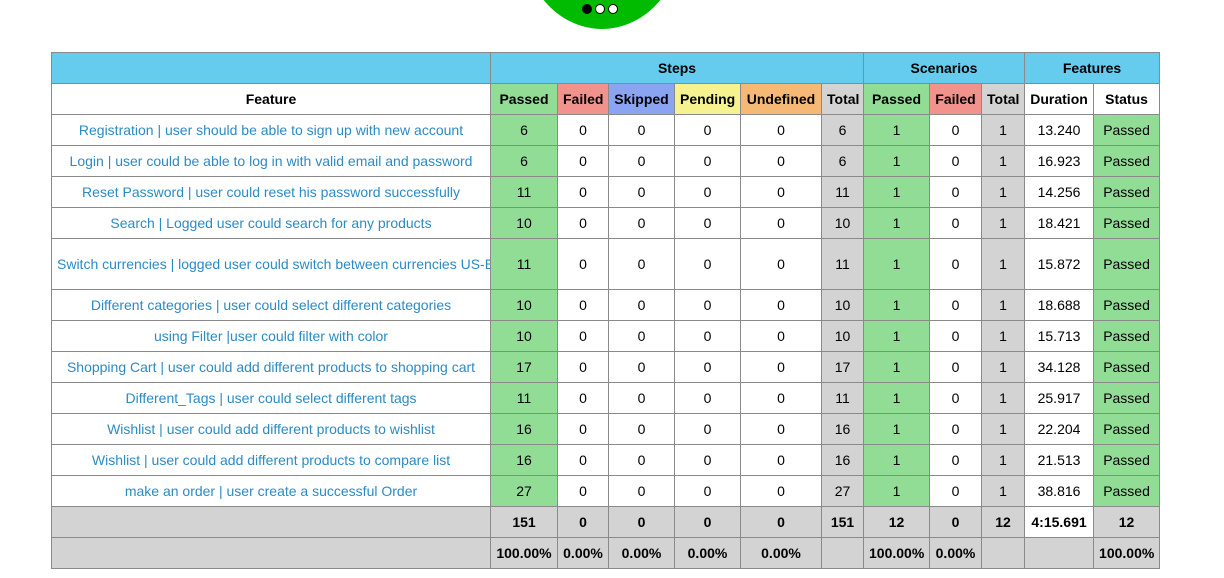 This screenshot has width=1224, height=578. I want to click on steps-total-cell: 16, so click(842, 429).